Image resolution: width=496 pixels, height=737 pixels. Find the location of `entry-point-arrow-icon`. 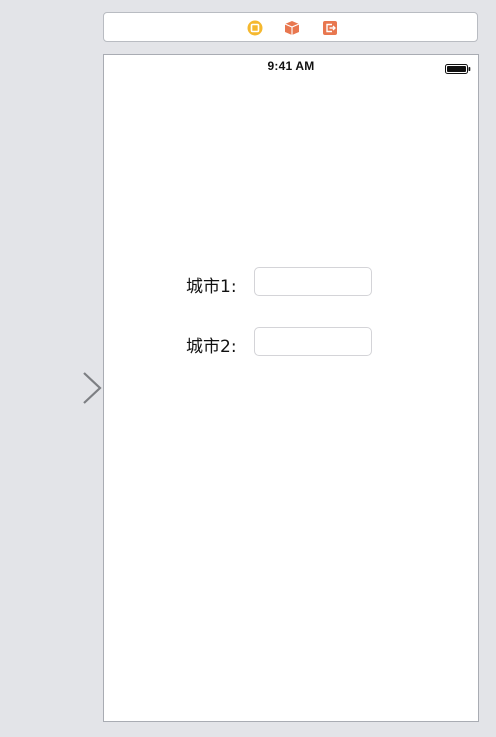

entry-point-arrow-icon is located at coordinates (52, 389).